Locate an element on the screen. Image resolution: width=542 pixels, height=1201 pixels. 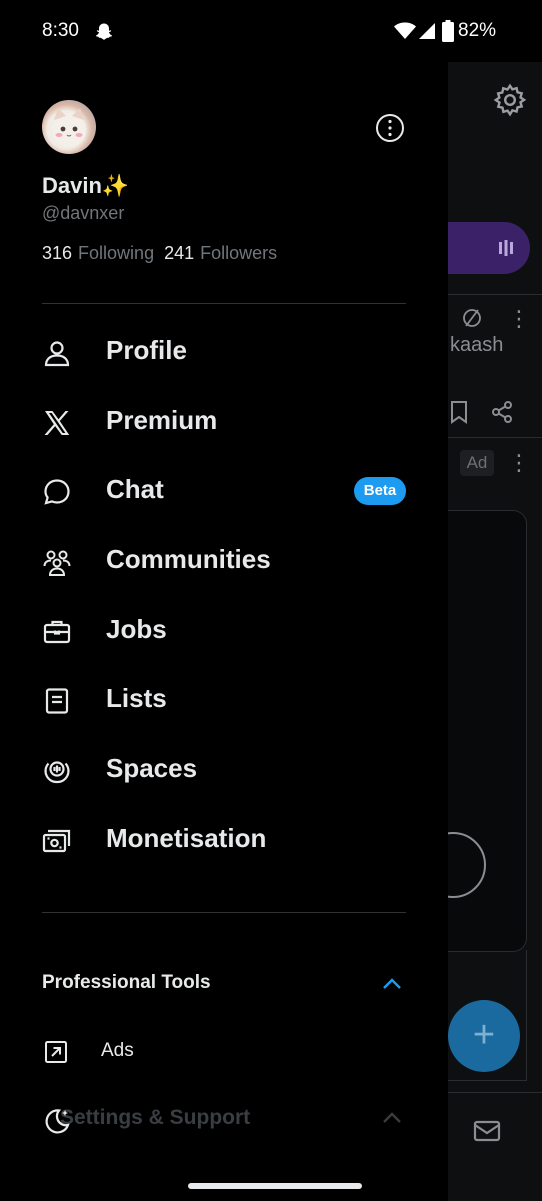
signal-icon is located at coordinates (427, 31).